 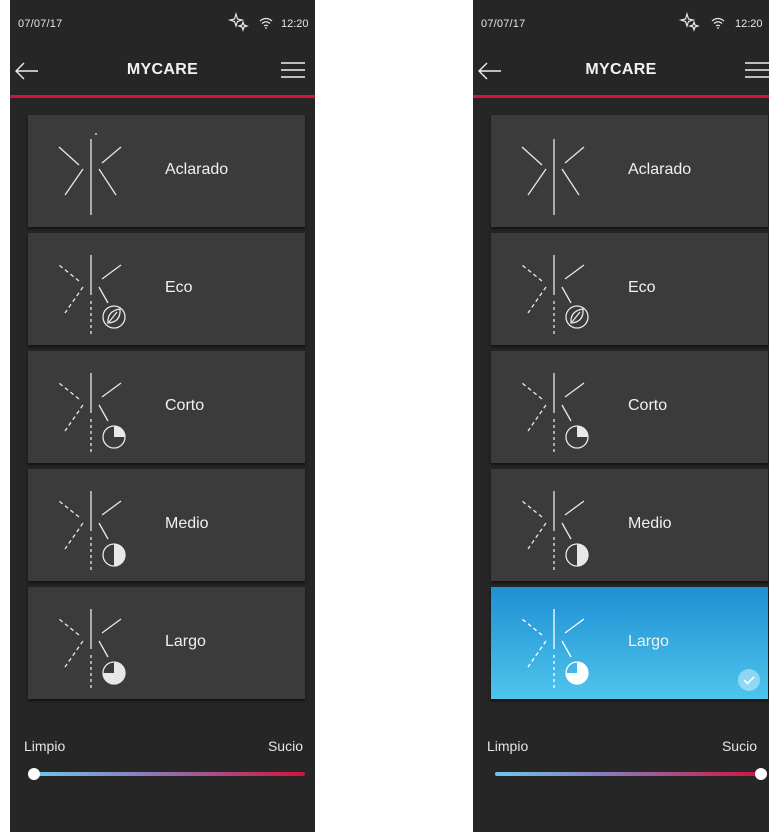 I want to click on selected-check-icon, so click(x=749, y=680).